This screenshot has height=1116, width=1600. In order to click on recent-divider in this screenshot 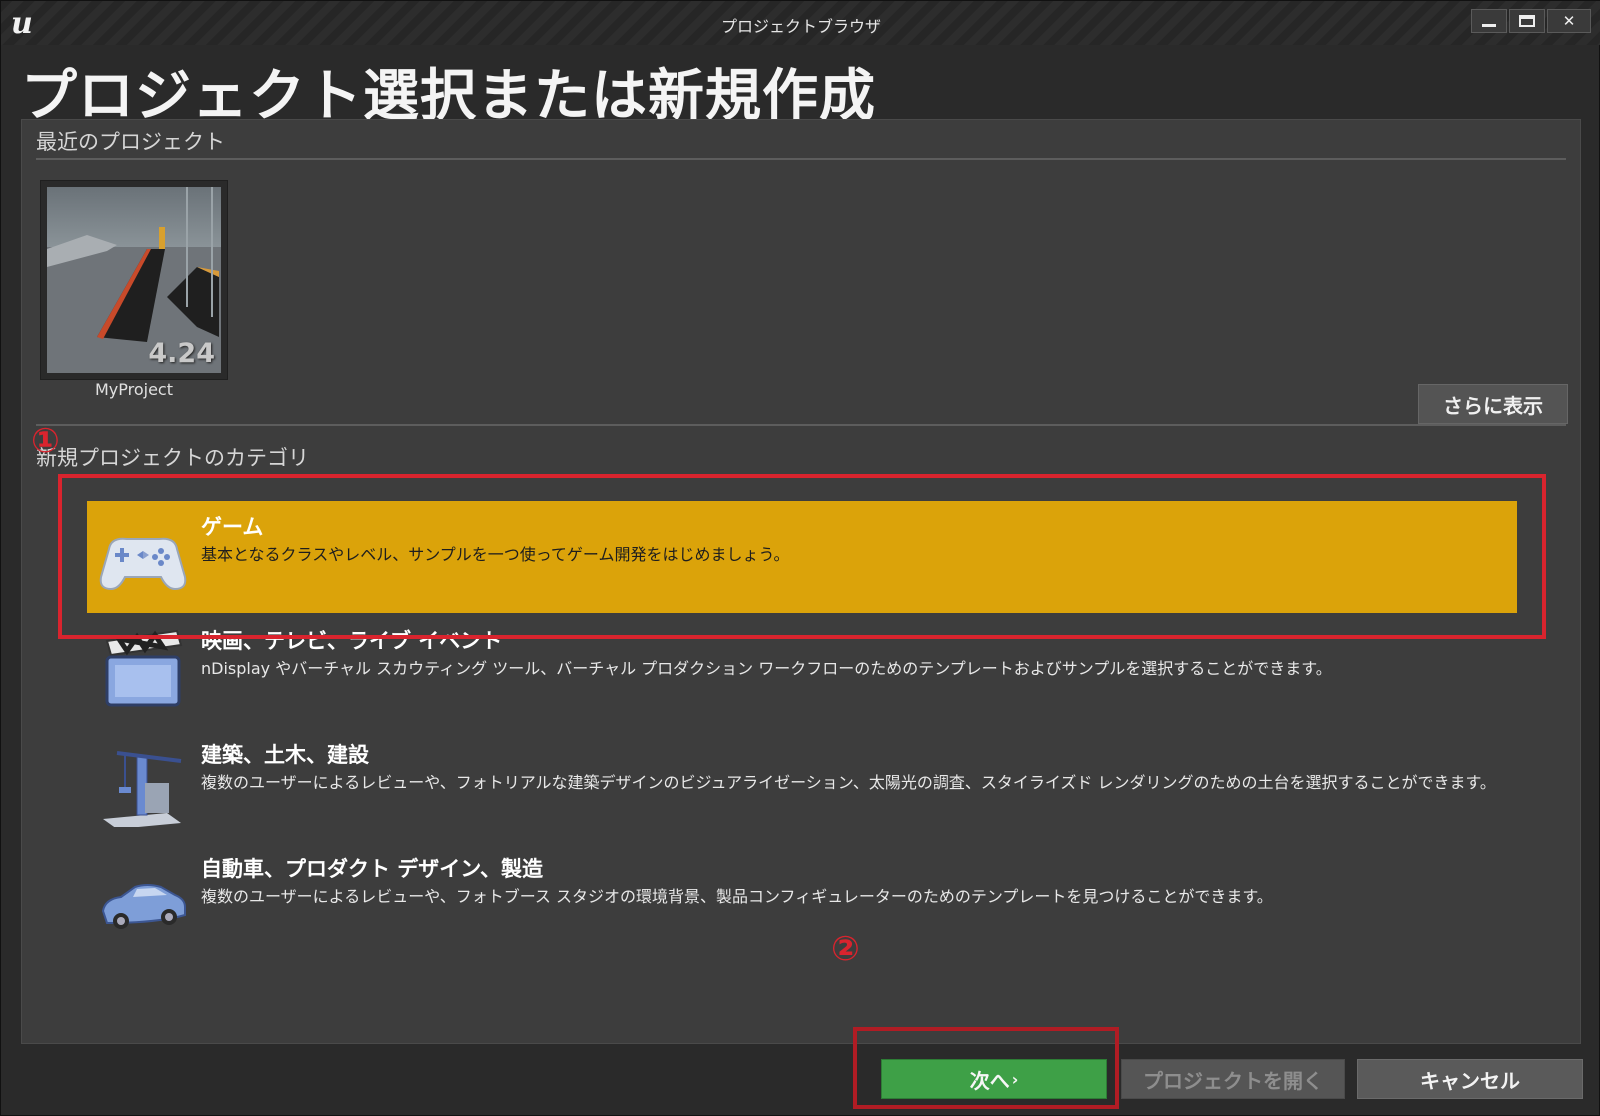, I will do `click(801, 159)`.